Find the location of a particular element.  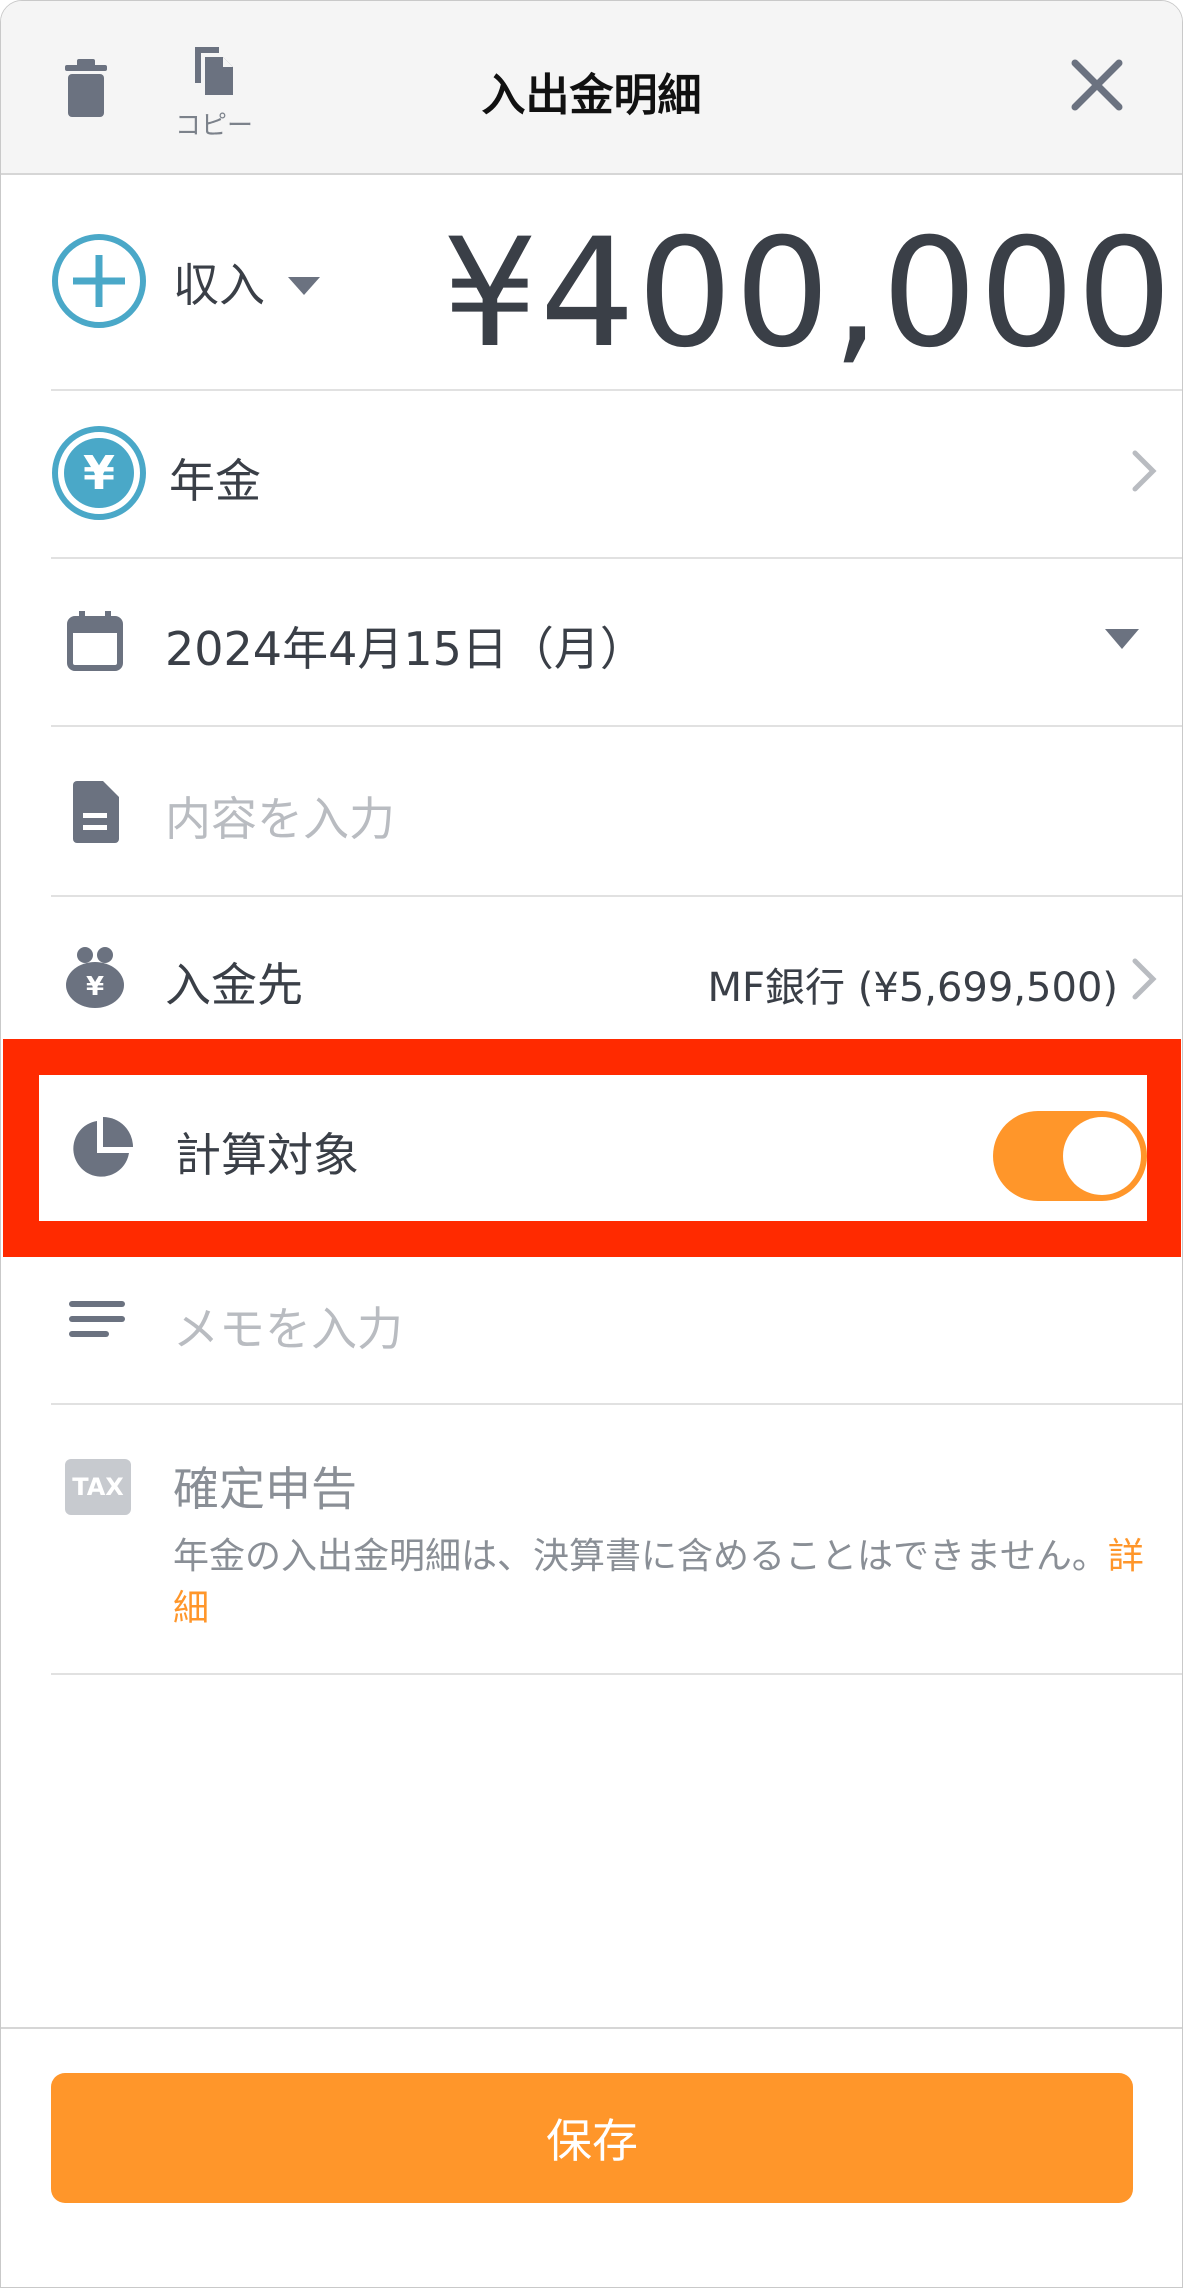

memo-lines-icon is located at coordinates (97, 1321).